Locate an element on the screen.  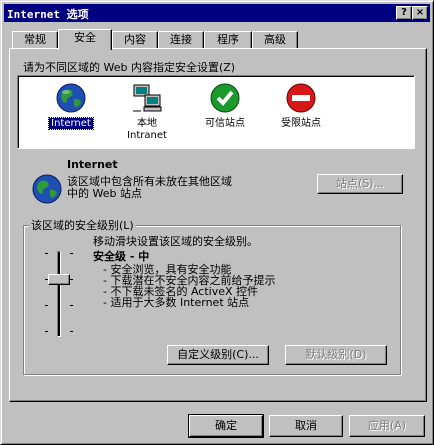
tab-security: 安全 is located at coordinates (85, 39).